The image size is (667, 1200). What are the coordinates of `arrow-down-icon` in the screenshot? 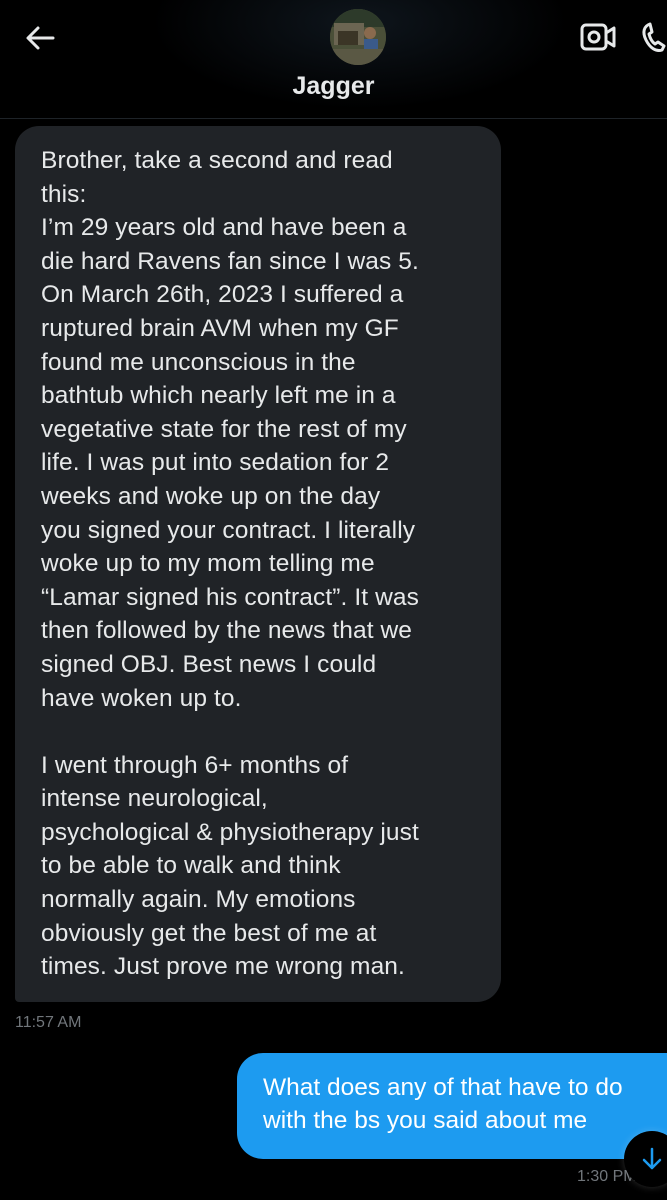 It's located at (652, 1158).